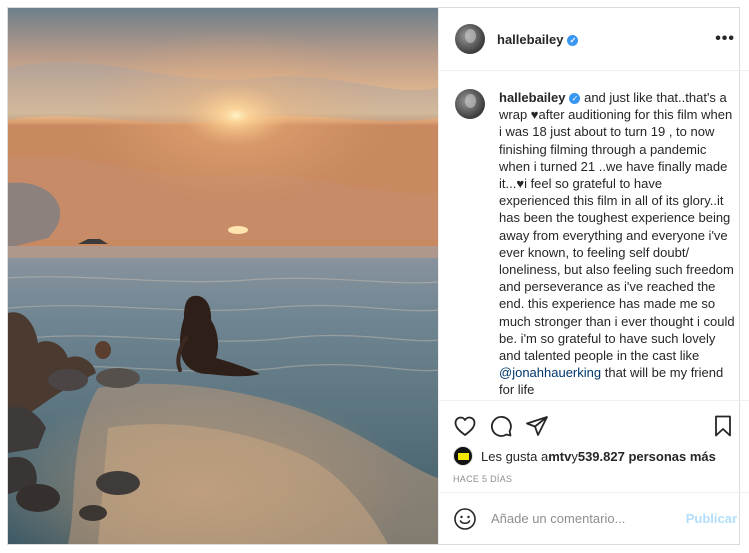  Describe the element at coordinates (711, 518) in the screenshot. I see `publish-button: Publicar` at that location.